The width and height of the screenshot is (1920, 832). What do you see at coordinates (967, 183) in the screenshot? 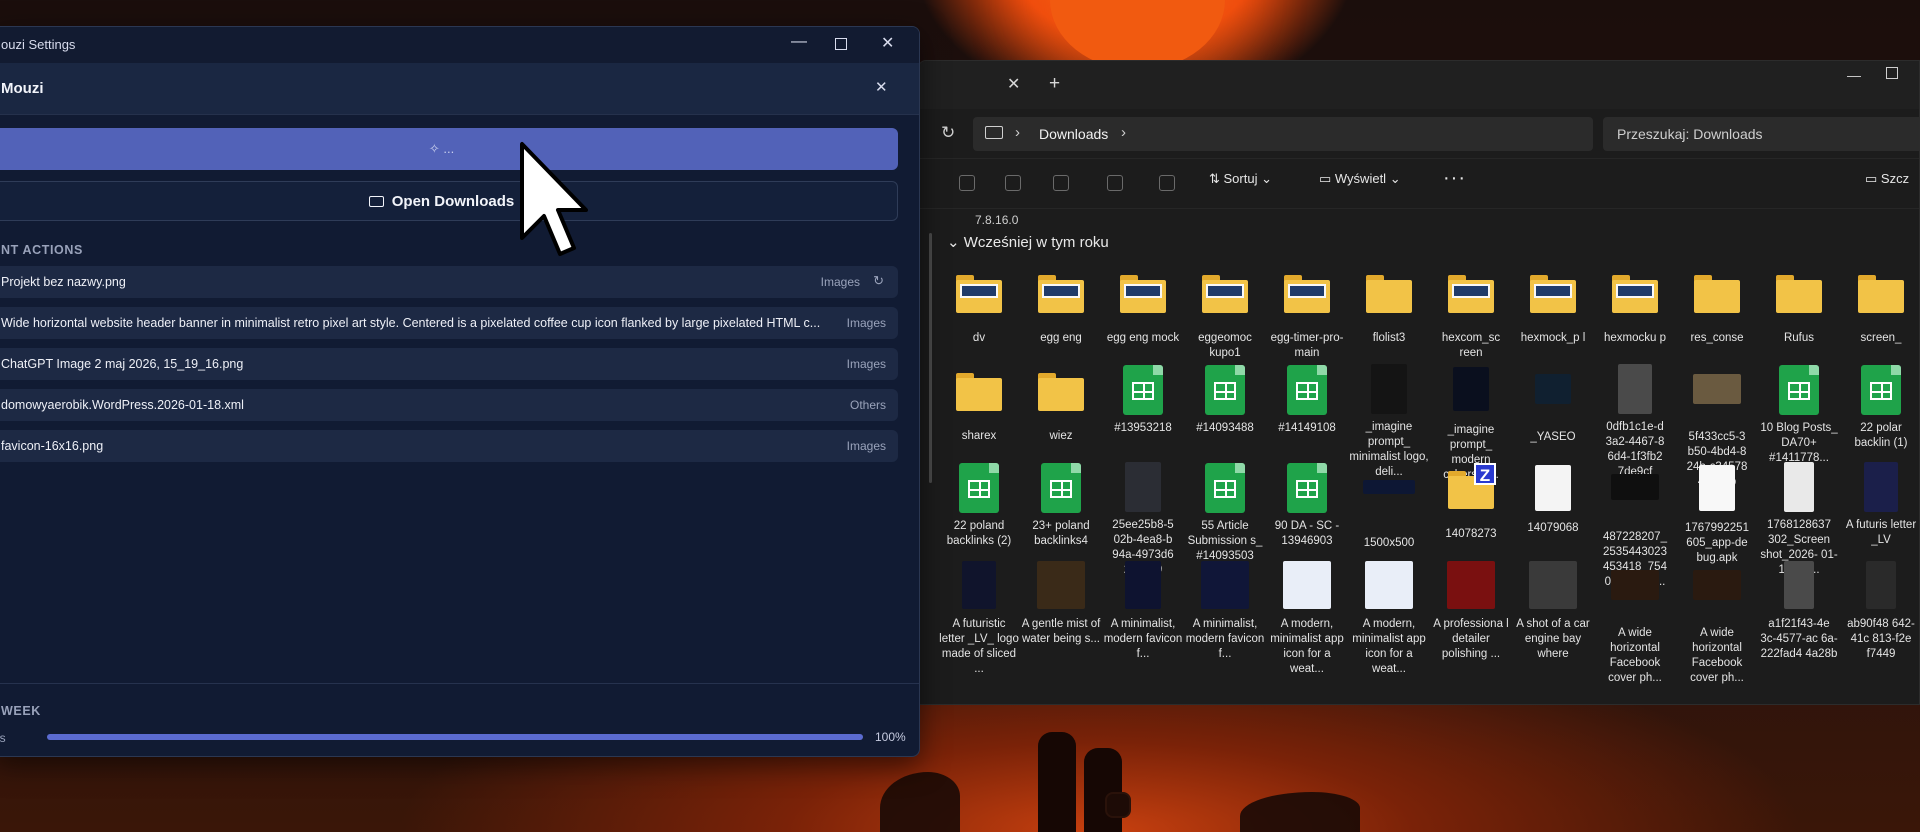
I see `copy-icon` at bounding box center [967, 183].